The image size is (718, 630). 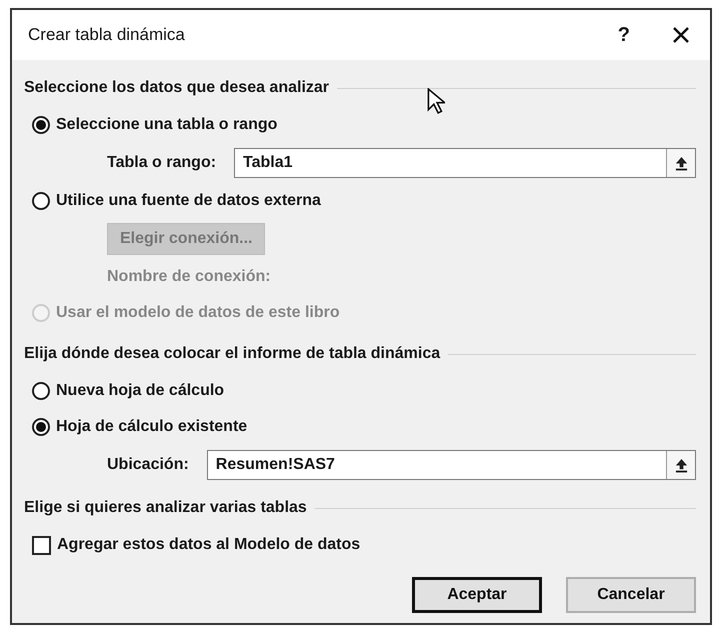 I want to click on radio-label: Nueva hoja de cálculo, so click(x=140, y=391).